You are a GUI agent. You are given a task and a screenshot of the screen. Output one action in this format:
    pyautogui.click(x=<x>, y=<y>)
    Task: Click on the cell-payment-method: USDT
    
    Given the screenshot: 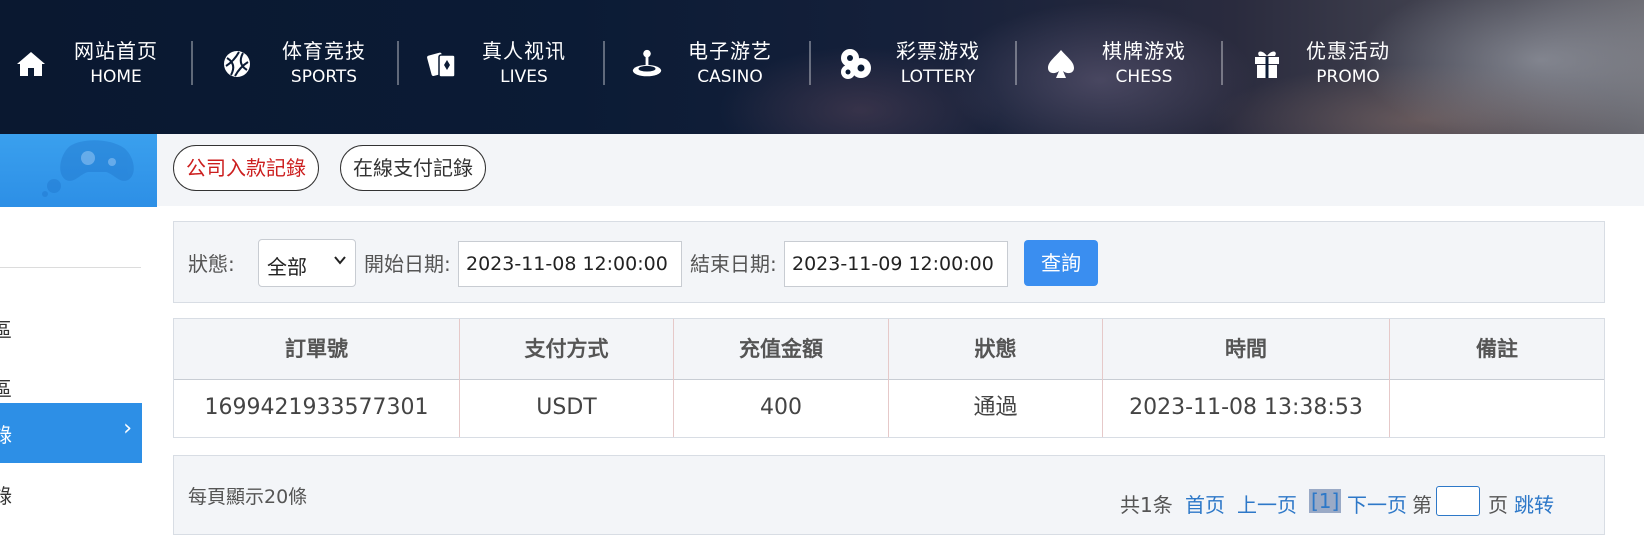 What is the action you would take?
    pyautogui.click(x=567, y=408)
    